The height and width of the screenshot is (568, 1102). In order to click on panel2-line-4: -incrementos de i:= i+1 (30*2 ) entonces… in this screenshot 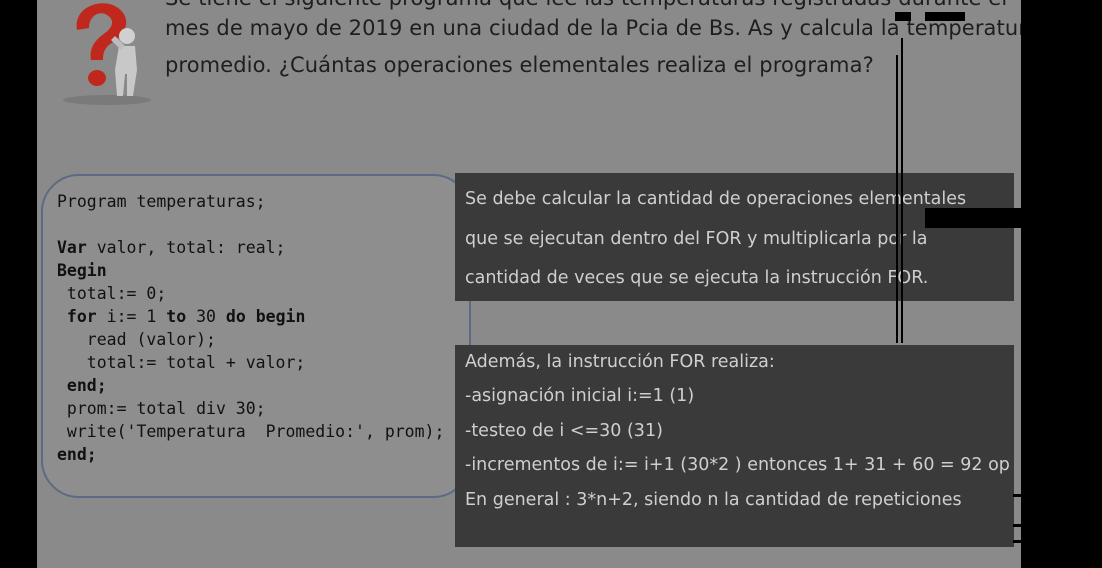, I will do `click(737, 465)`.